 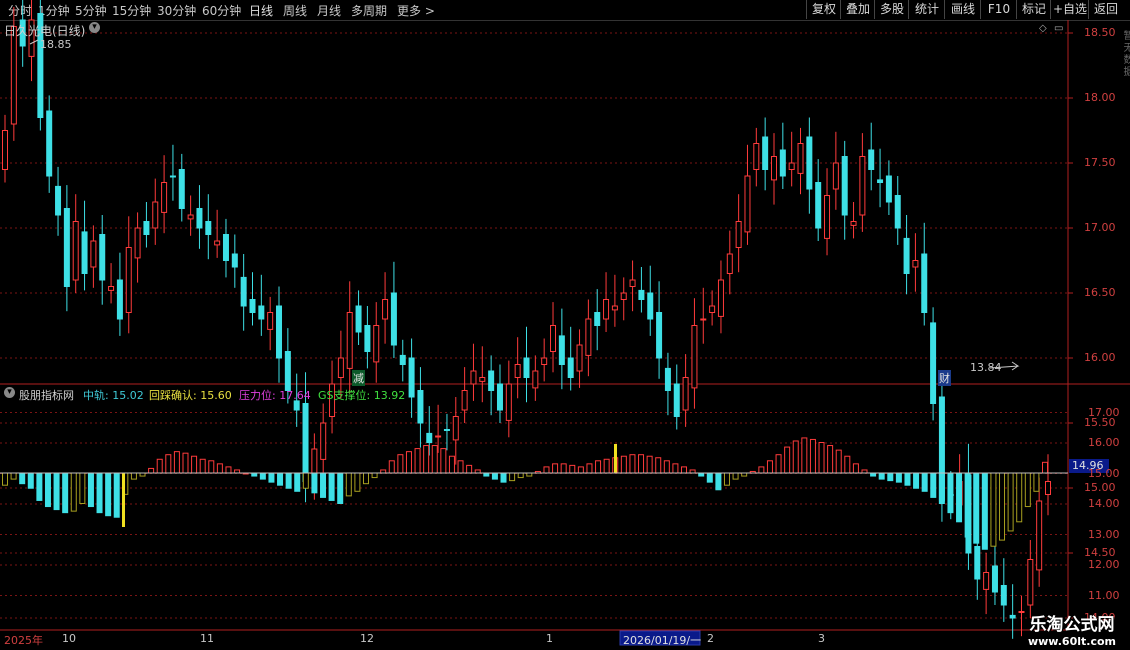 What do you see at coordinates (190, 395) in the screenshot?
I see `pullback-confirm-label: 回踩确认: 15.60` at bounding box center [190, 395].